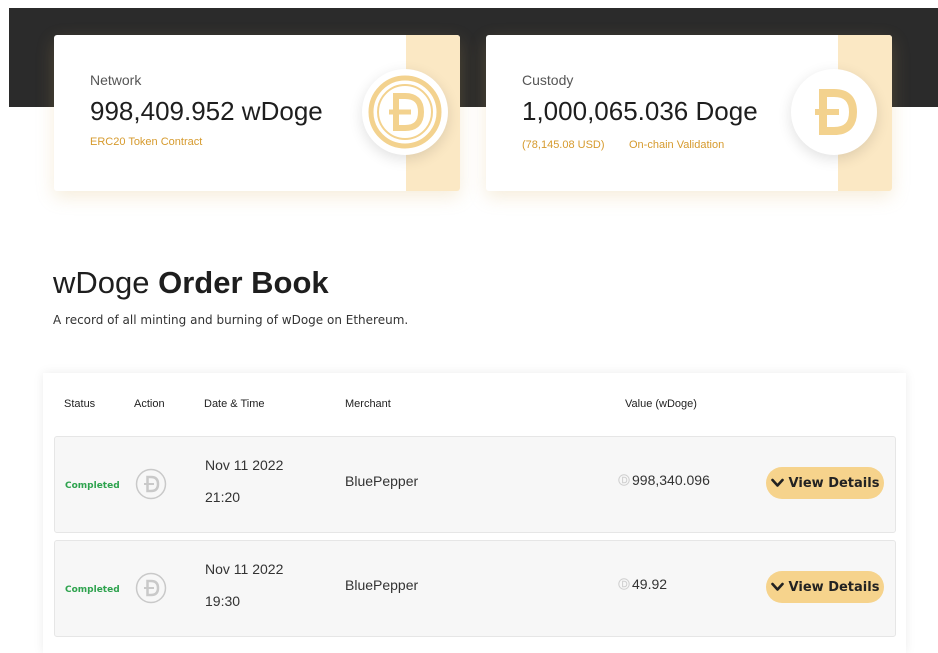 This screenshot has width=938, height=653. Describe the element at coordinates (191, 282) in the screenshot. I see `page-title: wDoge Order Book` at that location.